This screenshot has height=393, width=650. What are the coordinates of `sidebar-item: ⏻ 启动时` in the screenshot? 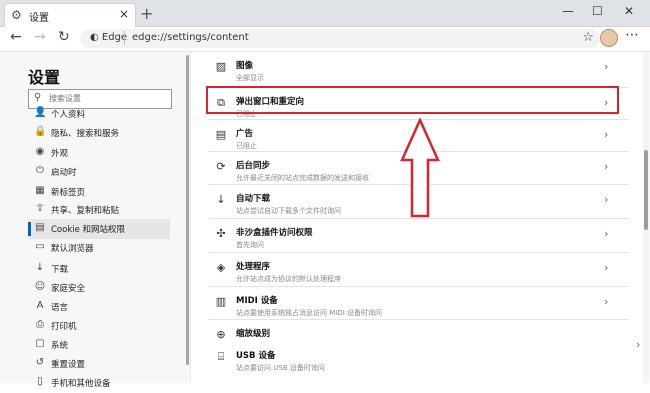 It's located at (99, 172).